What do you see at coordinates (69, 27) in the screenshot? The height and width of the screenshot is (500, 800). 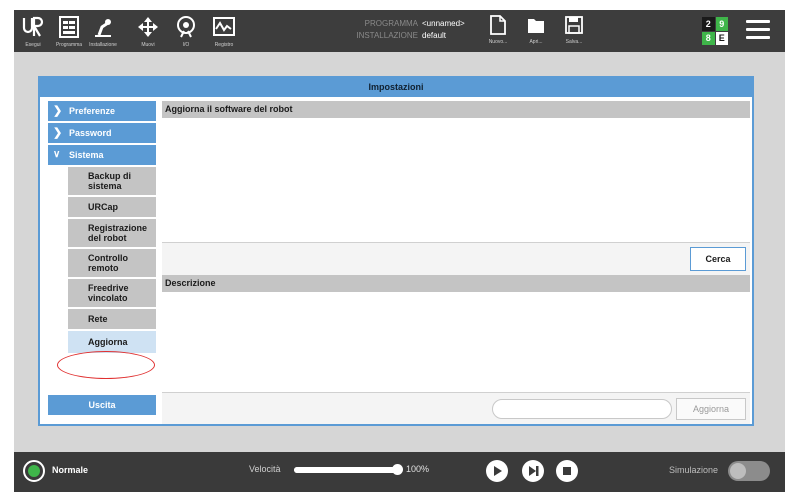 I see `program-icon` at bounding box center [69, 27].